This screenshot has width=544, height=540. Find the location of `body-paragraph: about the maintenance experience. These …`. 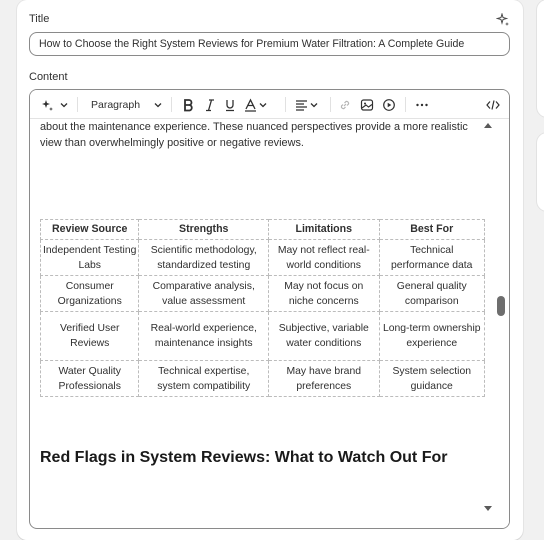

body-paragraph: about the maintenance experience. These … is located at coordinates (254, 135).